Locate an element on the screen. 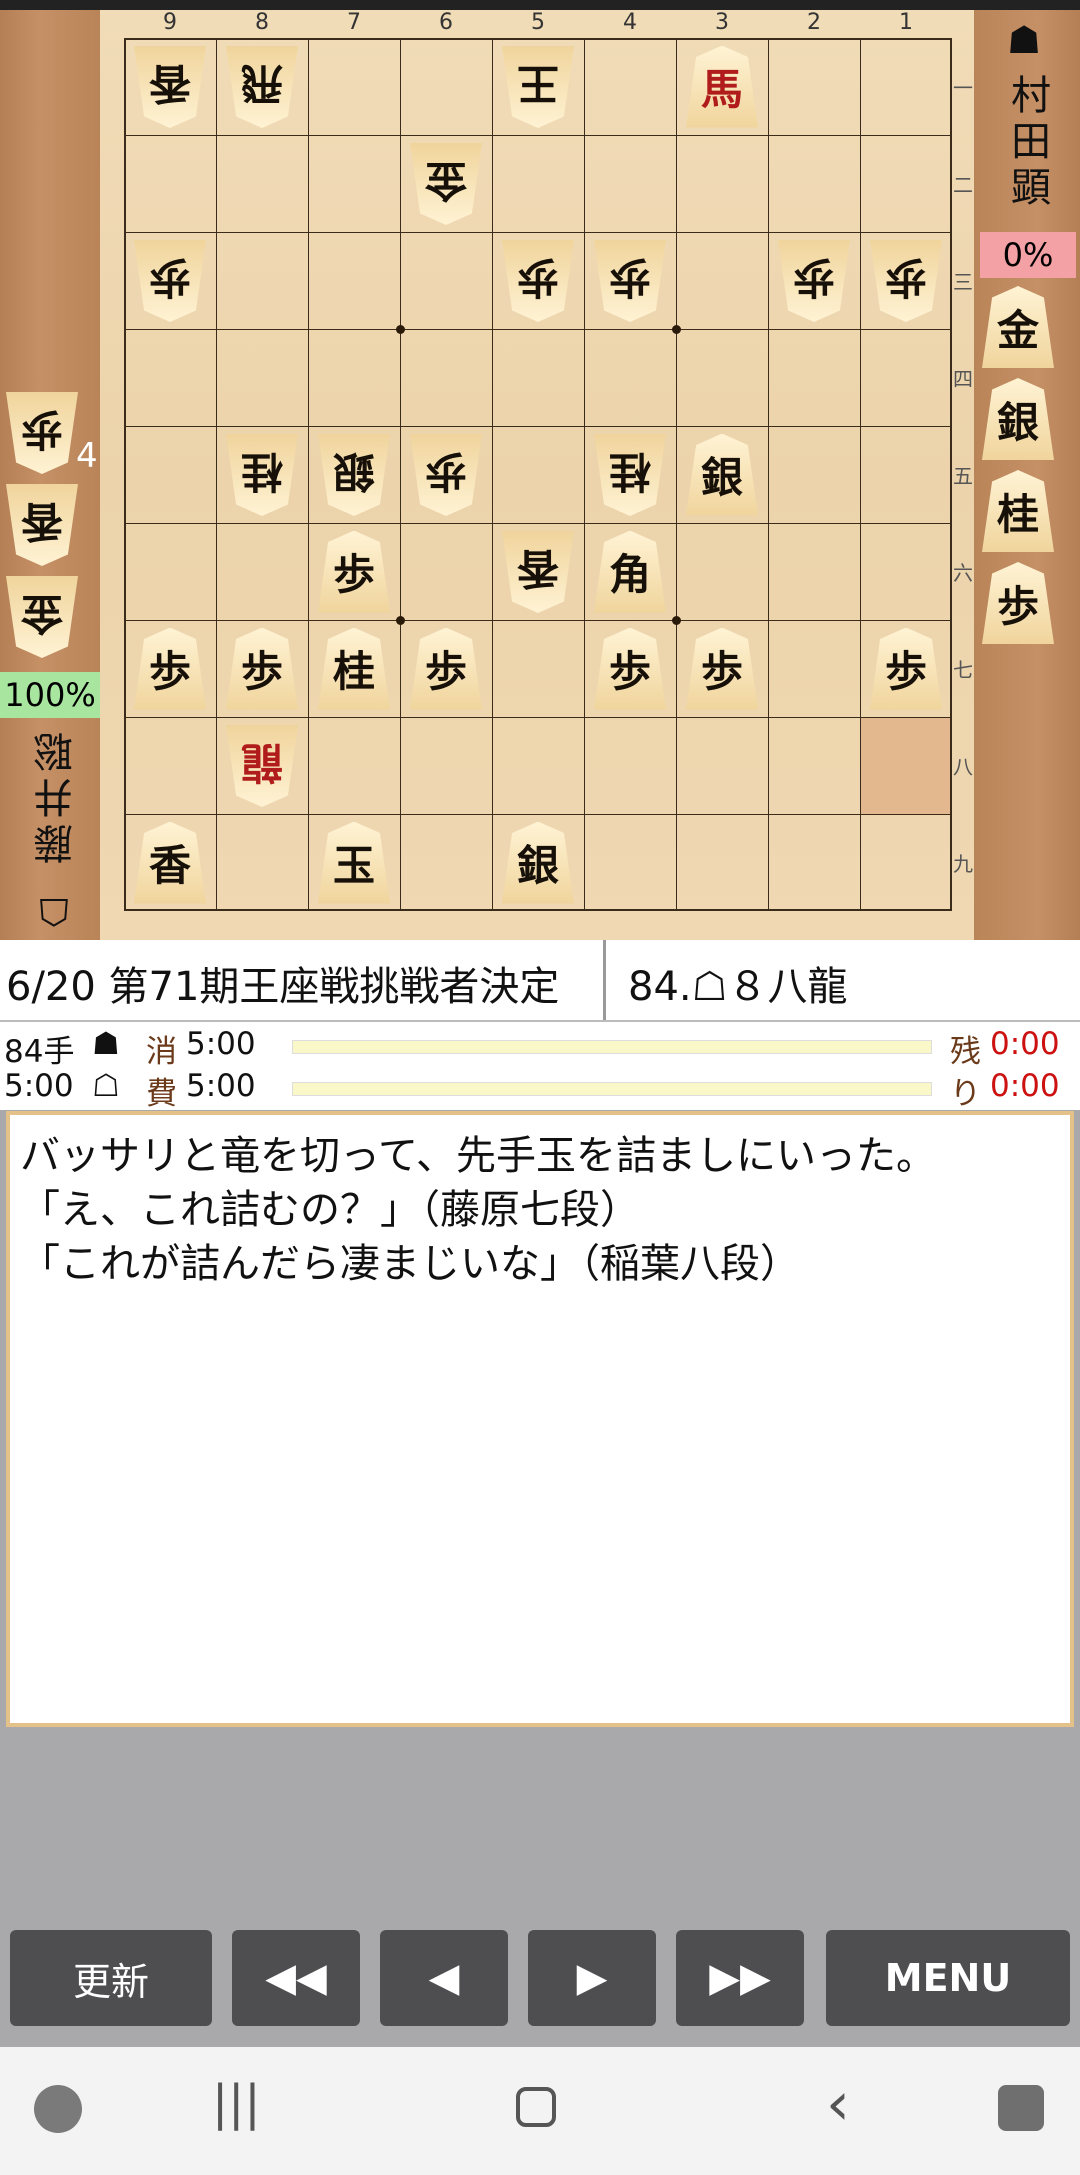  file-label: 6 is located at coordinates (446, 22).